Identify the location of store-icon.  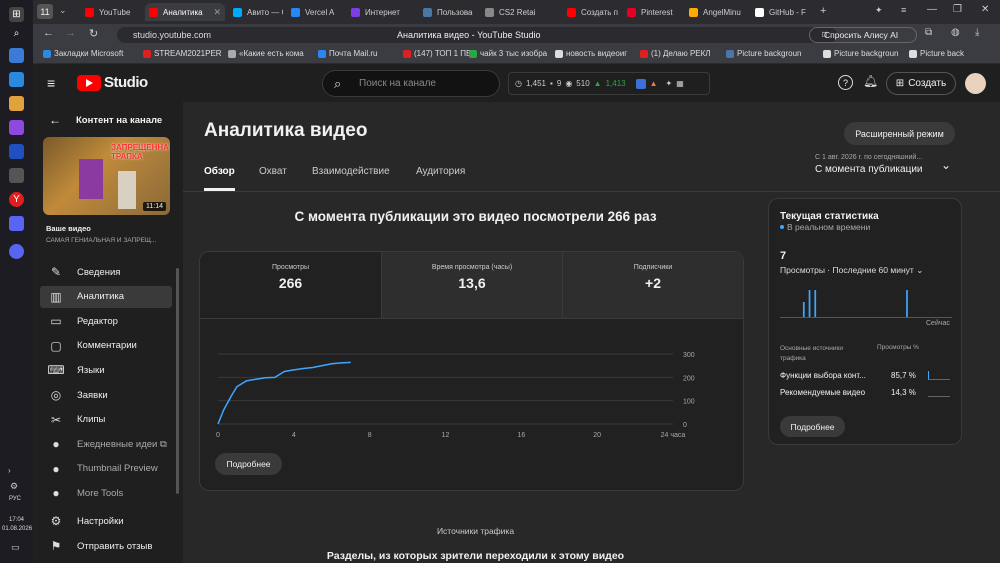
(16, 79).